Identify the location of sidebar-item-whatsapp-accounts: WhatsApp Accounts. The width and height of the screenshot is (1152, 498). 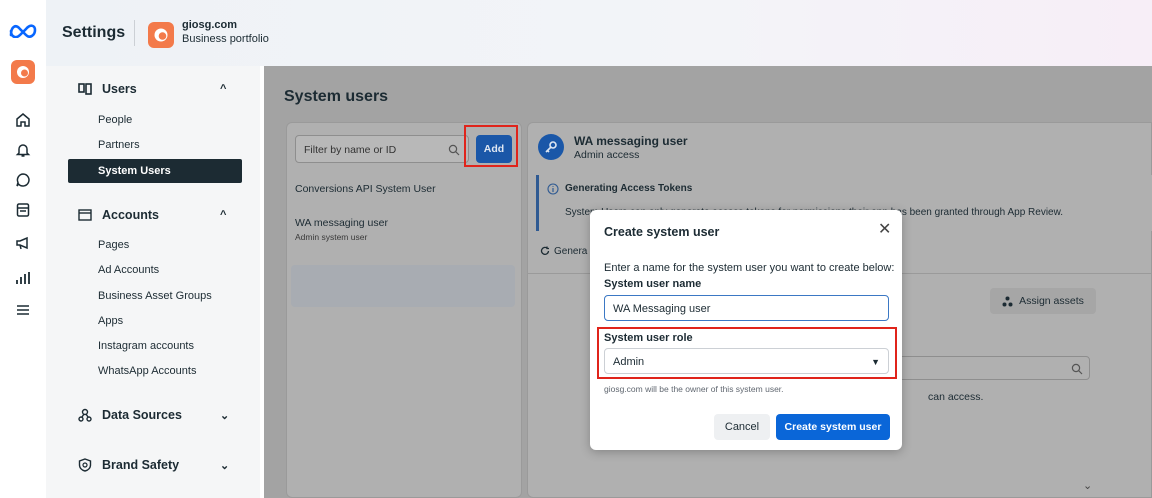
(147, 371).